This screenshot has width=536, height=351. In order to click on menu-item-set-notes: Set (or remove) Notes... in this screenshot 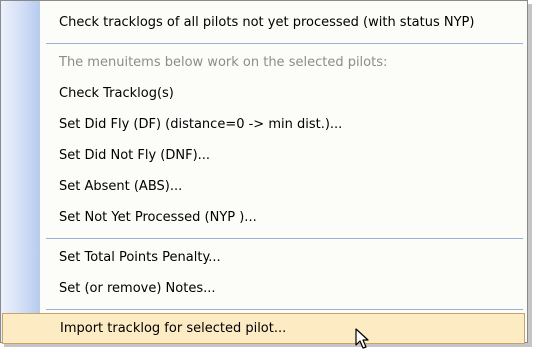, I will do `click(283, 288)`.